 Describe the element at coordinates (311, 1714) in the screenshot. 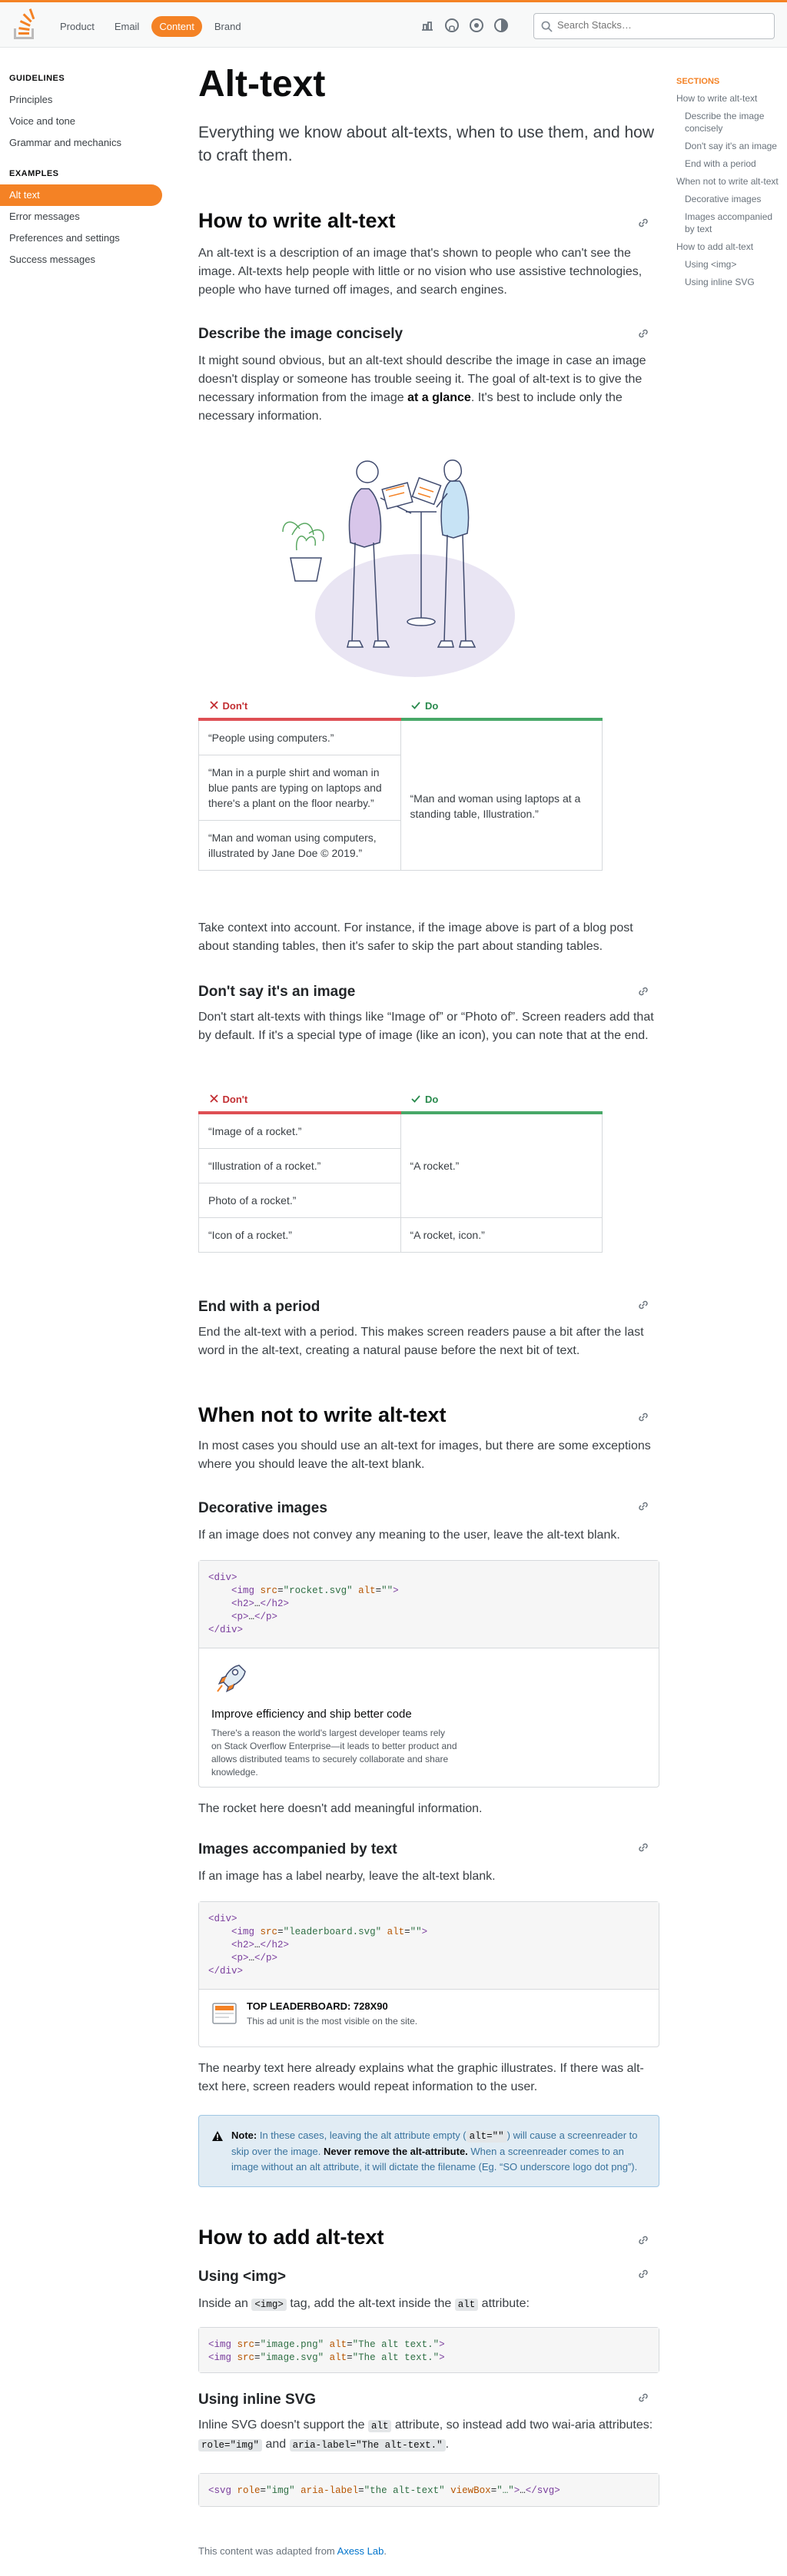

I see `example-title: Improve efficiency and ship better code` at that location.